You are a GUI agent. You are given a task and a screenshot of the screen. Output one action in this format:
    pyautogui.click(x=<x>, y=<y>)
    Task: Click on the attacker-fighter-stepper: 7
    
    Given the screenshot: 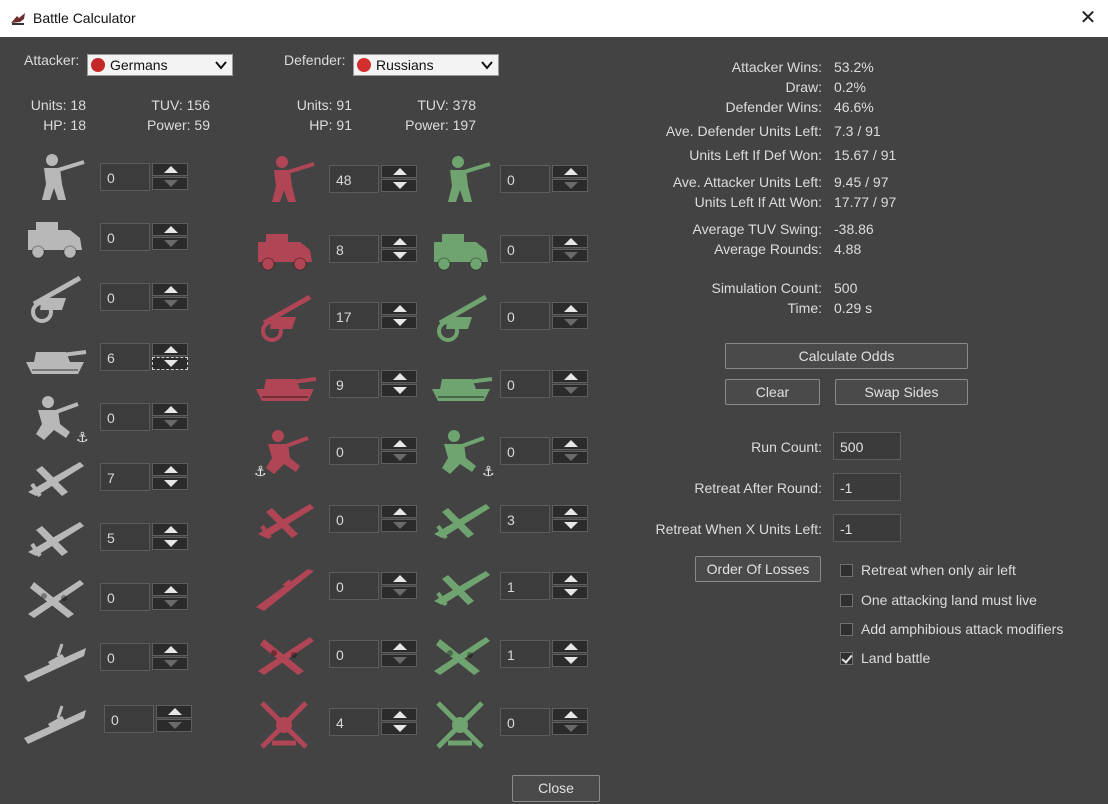 What is the action you would take?
    pyautogui.click(x=145, y=477)
    